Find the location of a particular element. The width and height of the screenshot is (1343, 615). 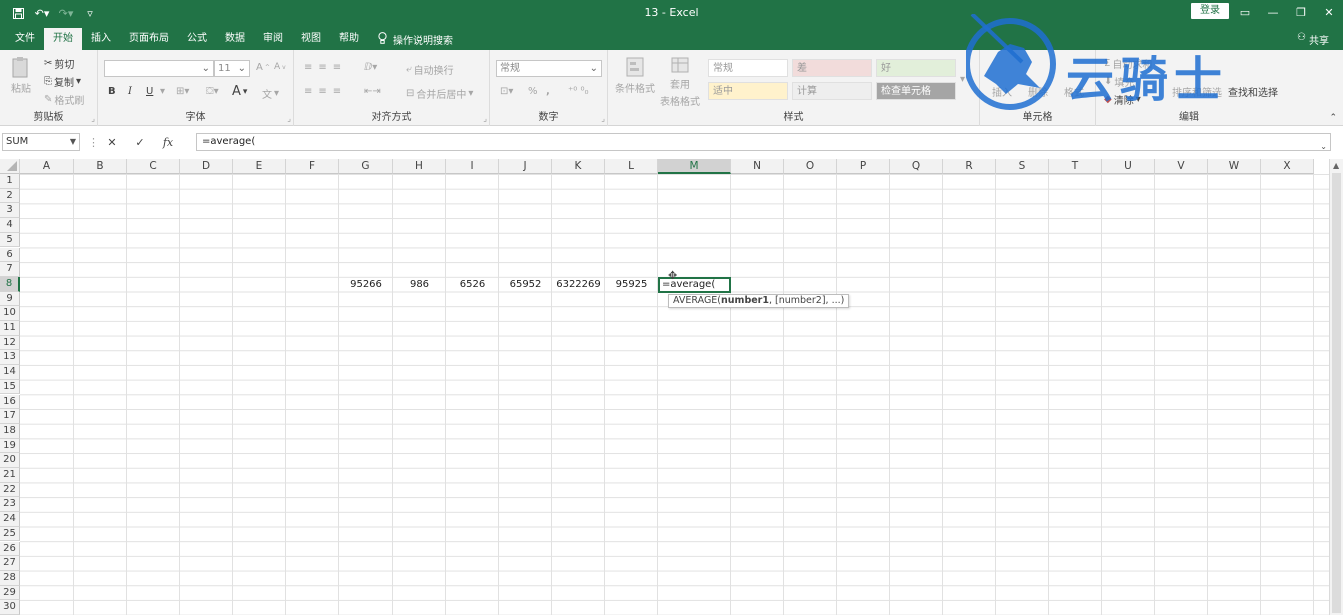

delete-cells-button: 删除 is located at coordinates (1038, 91).